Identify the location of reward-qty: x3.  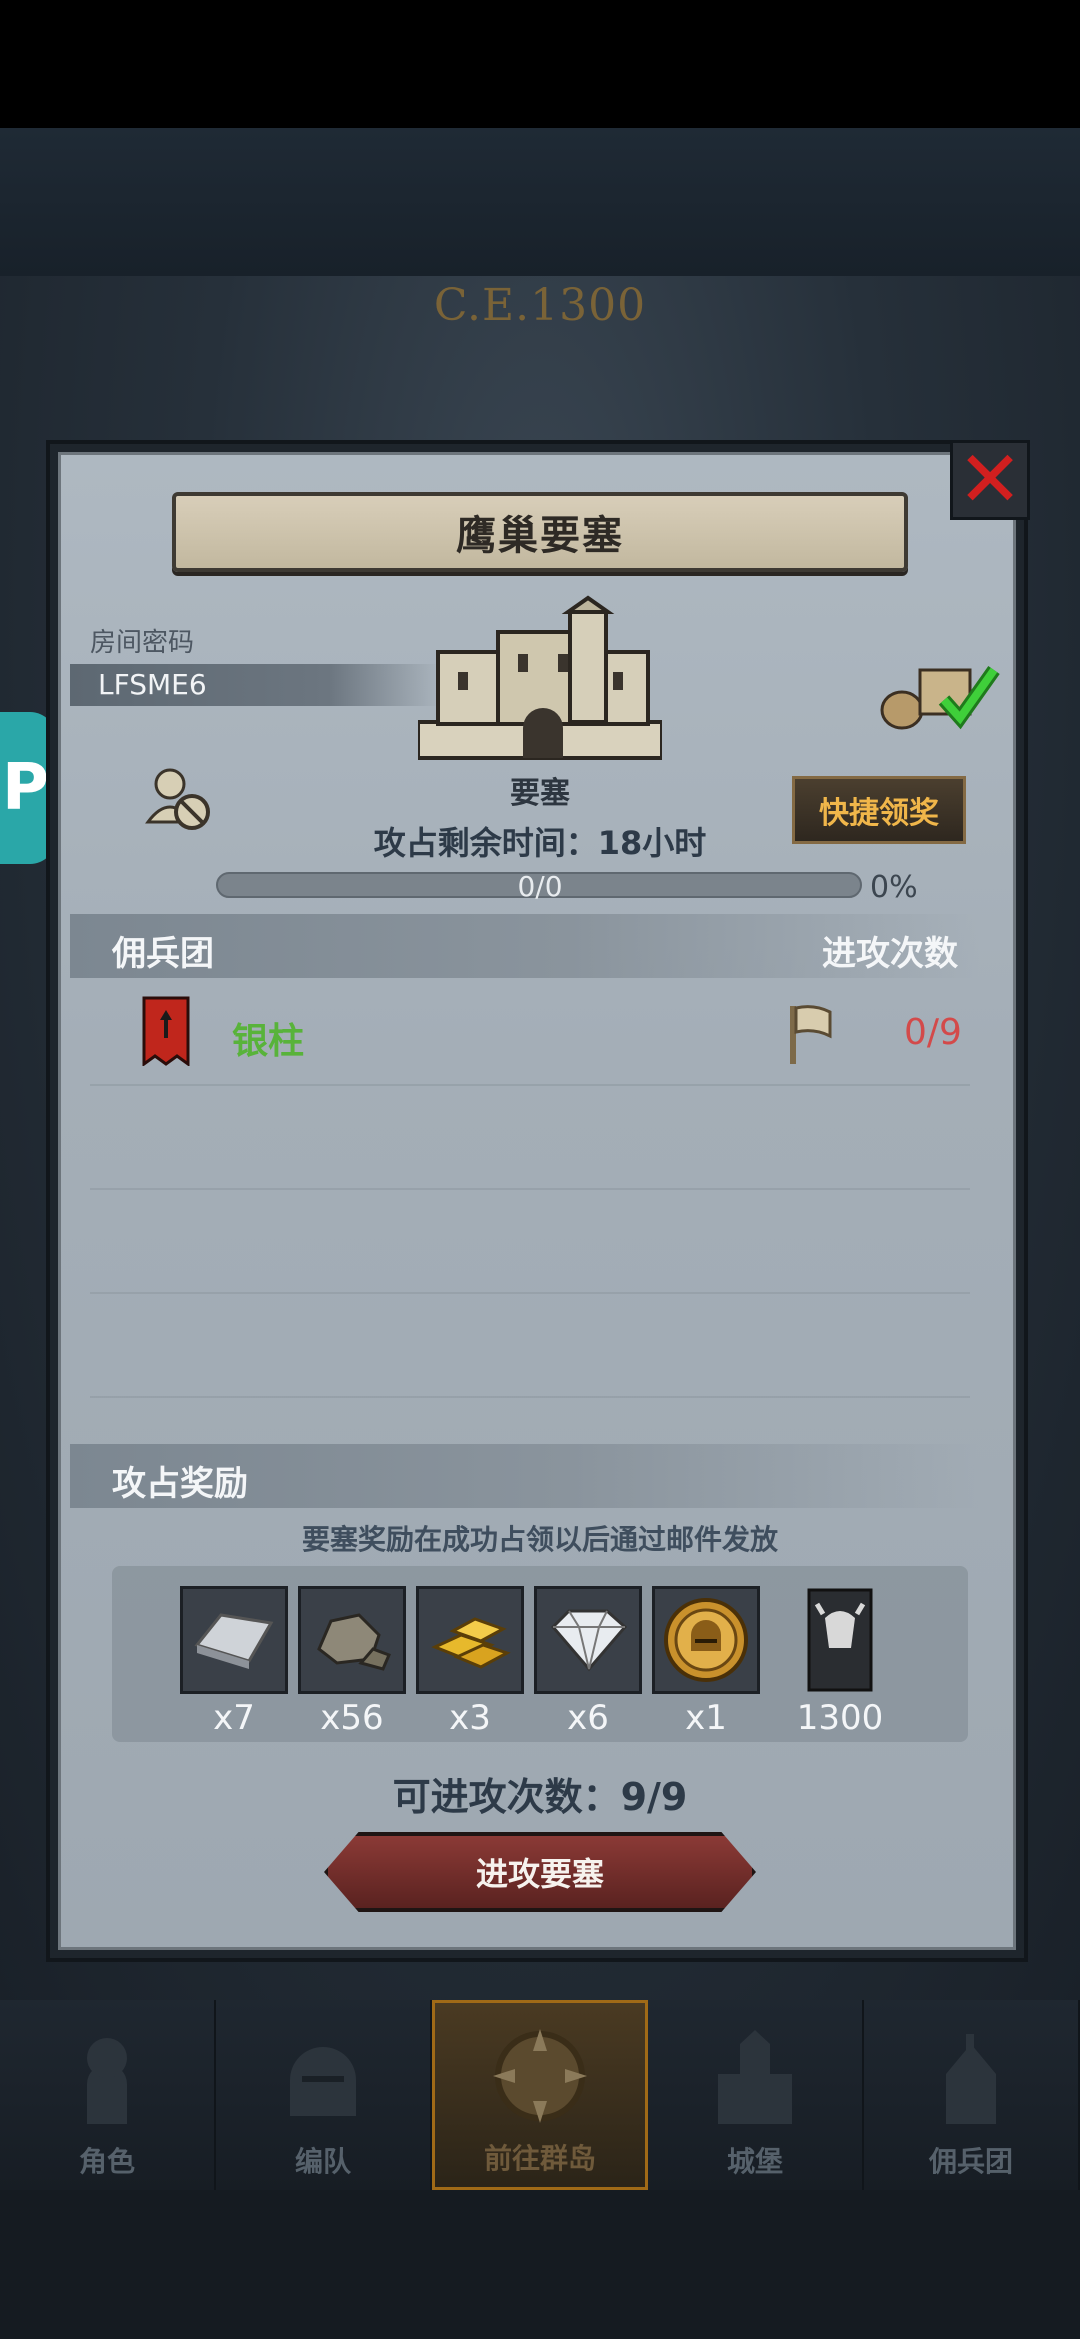
(470, 1718).